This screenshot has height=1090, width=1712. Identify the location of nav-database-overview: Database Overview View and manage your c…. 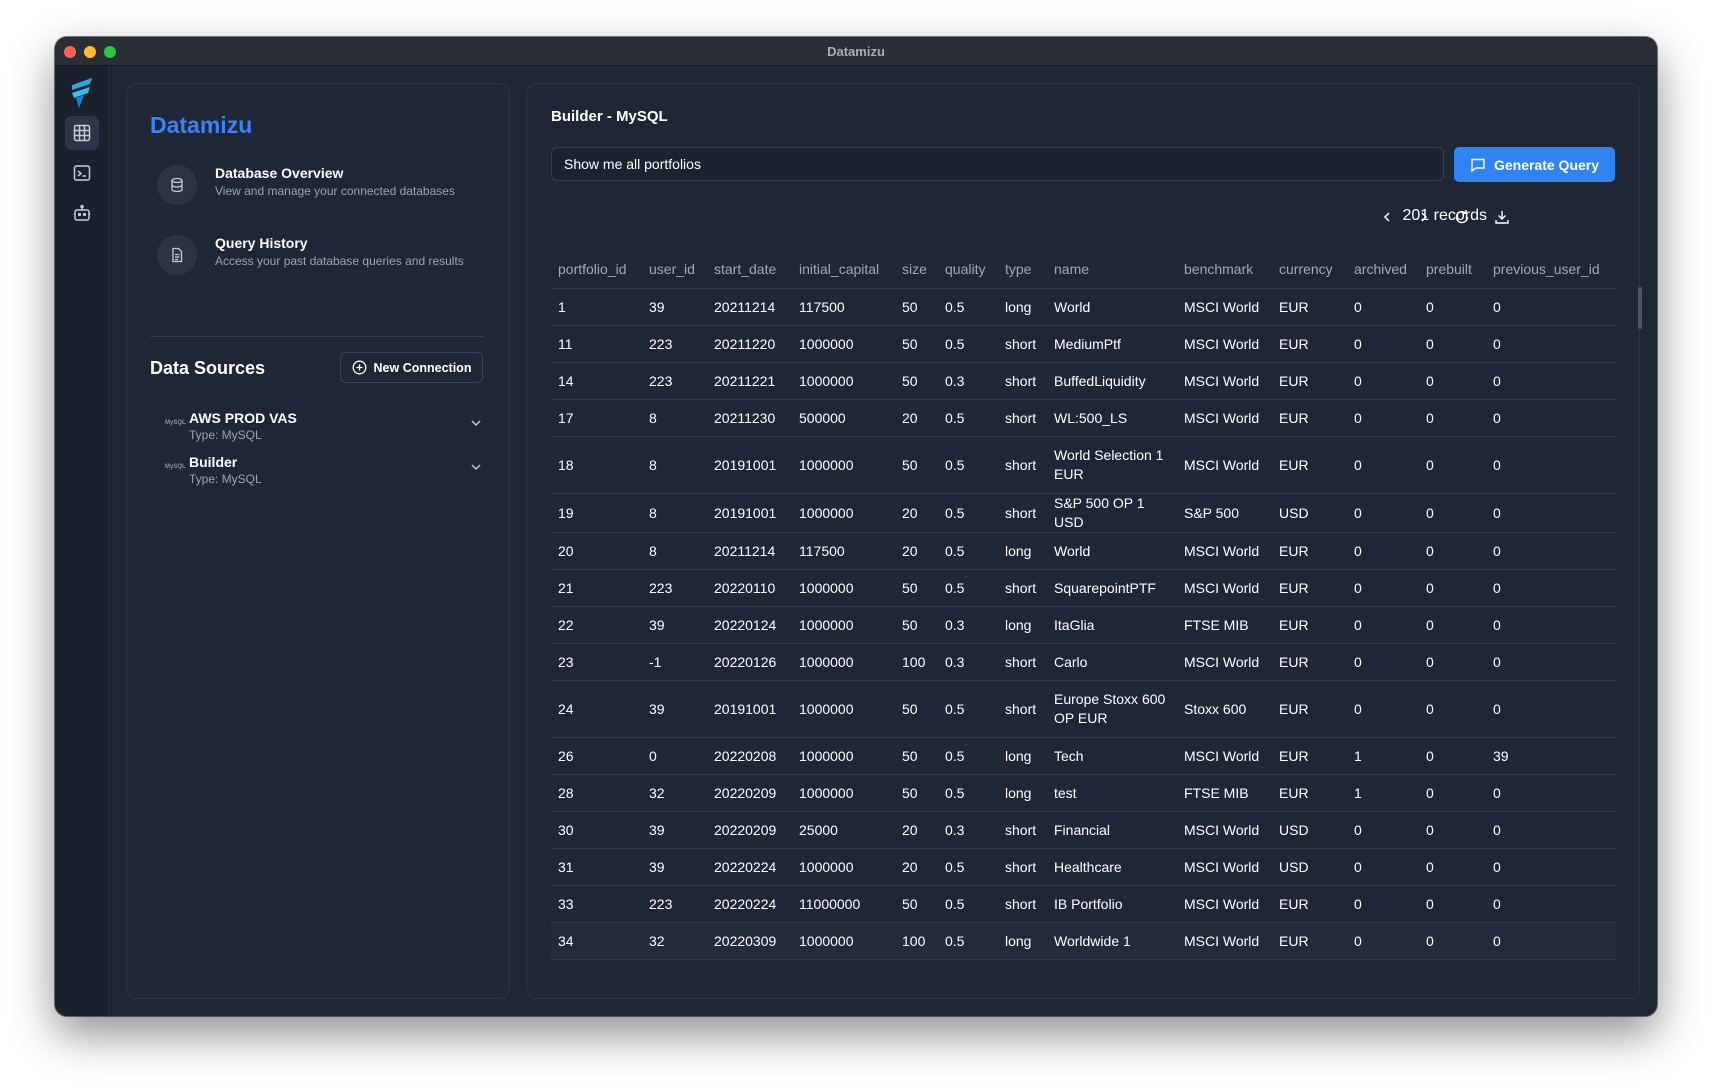
(327, 187).